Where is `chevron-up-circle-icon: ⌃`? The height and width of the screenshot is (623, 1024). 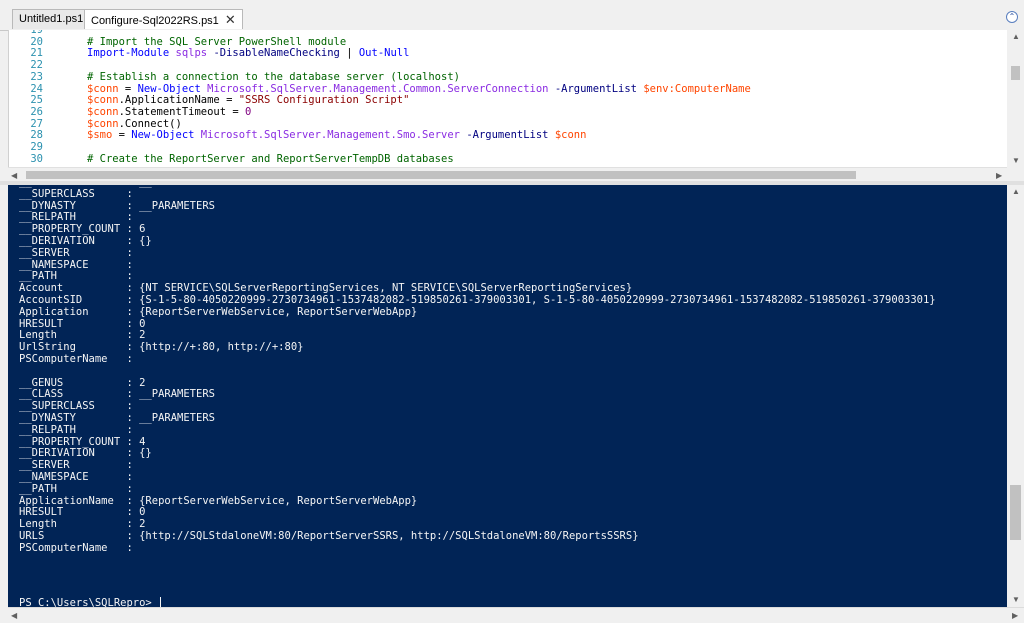
chevron-up-circle-icon: ⌃ is located at coordinates (1012, 17).